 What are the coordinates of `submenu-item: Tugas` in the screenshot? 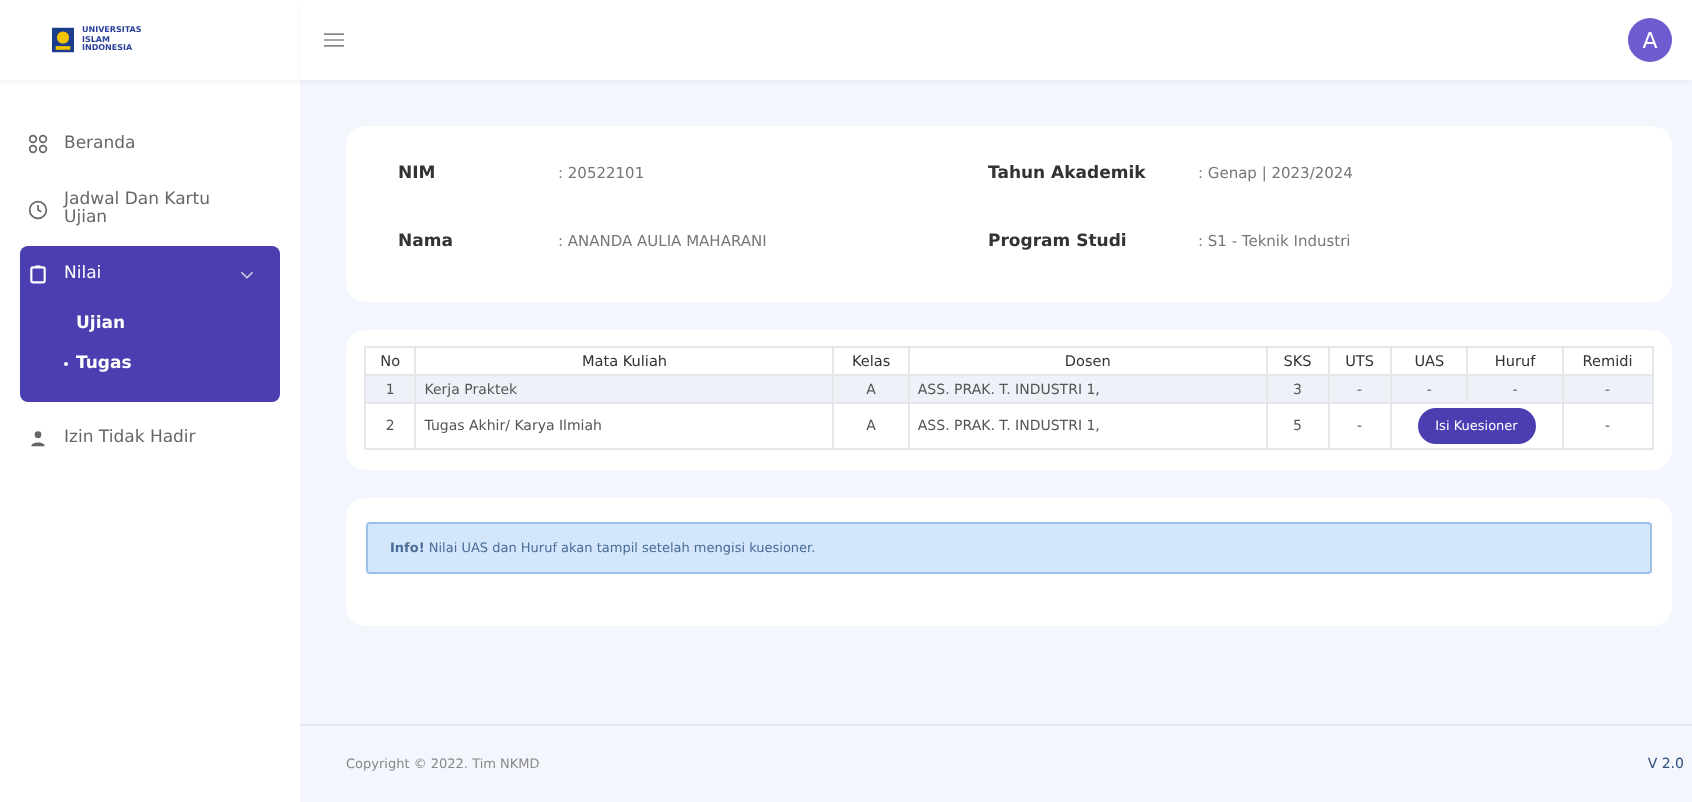 It's located at (150, 362).